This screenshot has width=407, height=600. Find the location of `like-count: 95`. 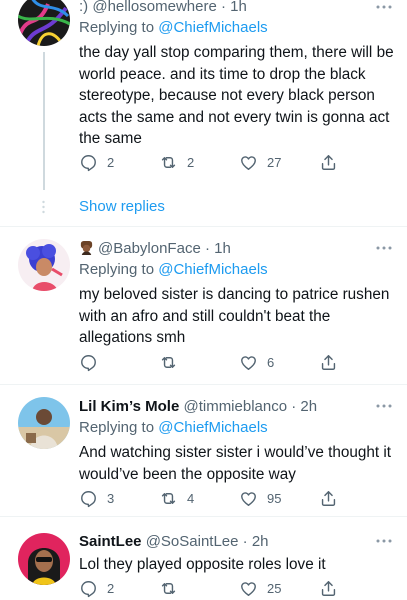

like-count: 95 is located at coordinates (274, 498).